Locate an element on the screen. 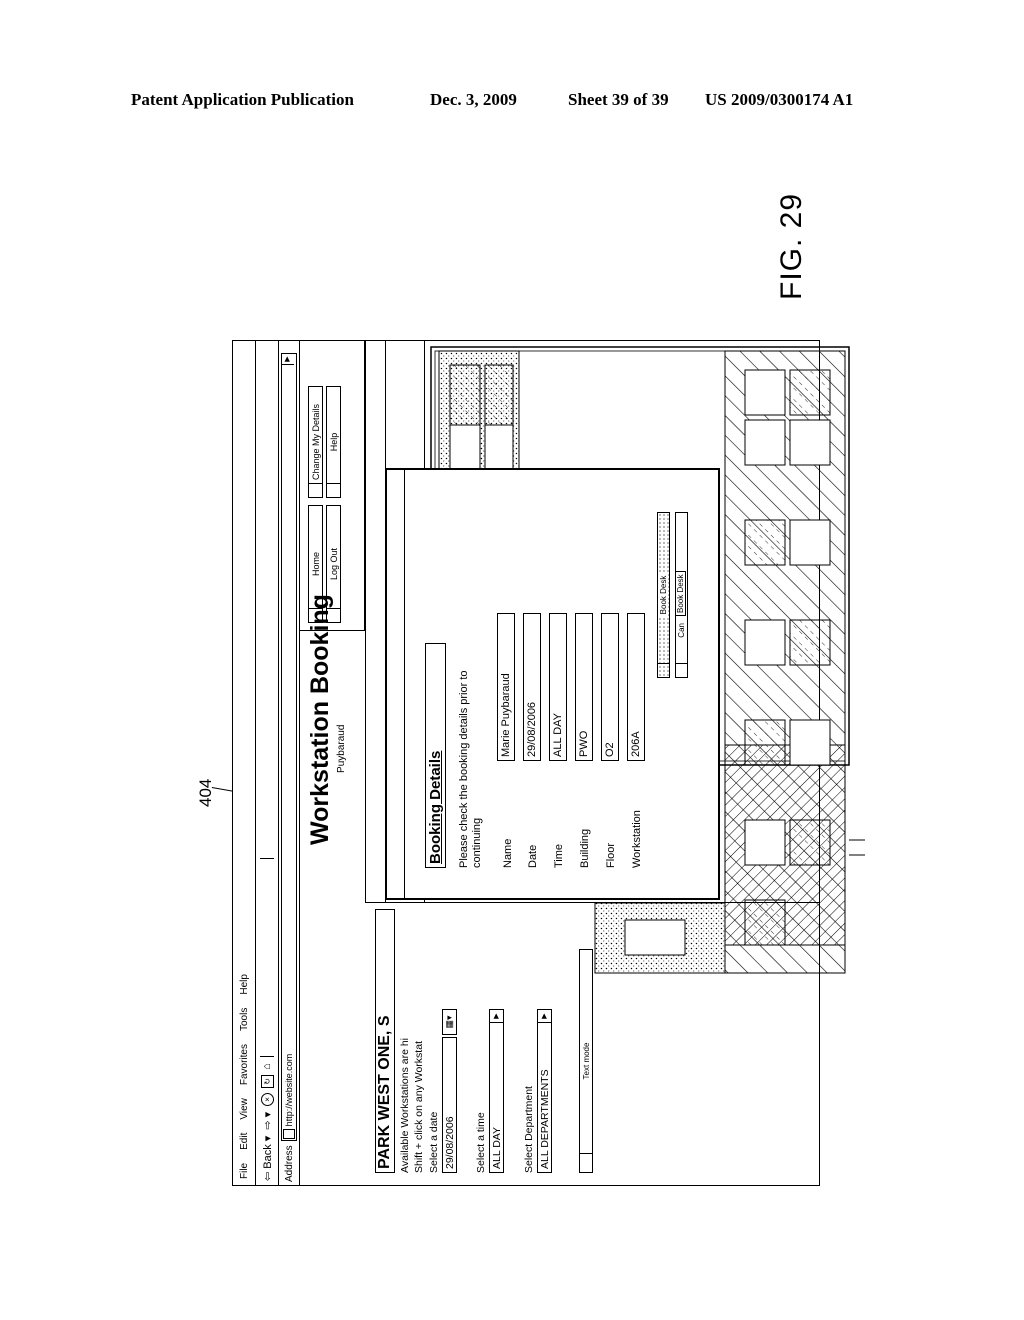 This screenshot has height=1320, width=1024. page-title: Workstation Booking is located at coordinates (320, 719).